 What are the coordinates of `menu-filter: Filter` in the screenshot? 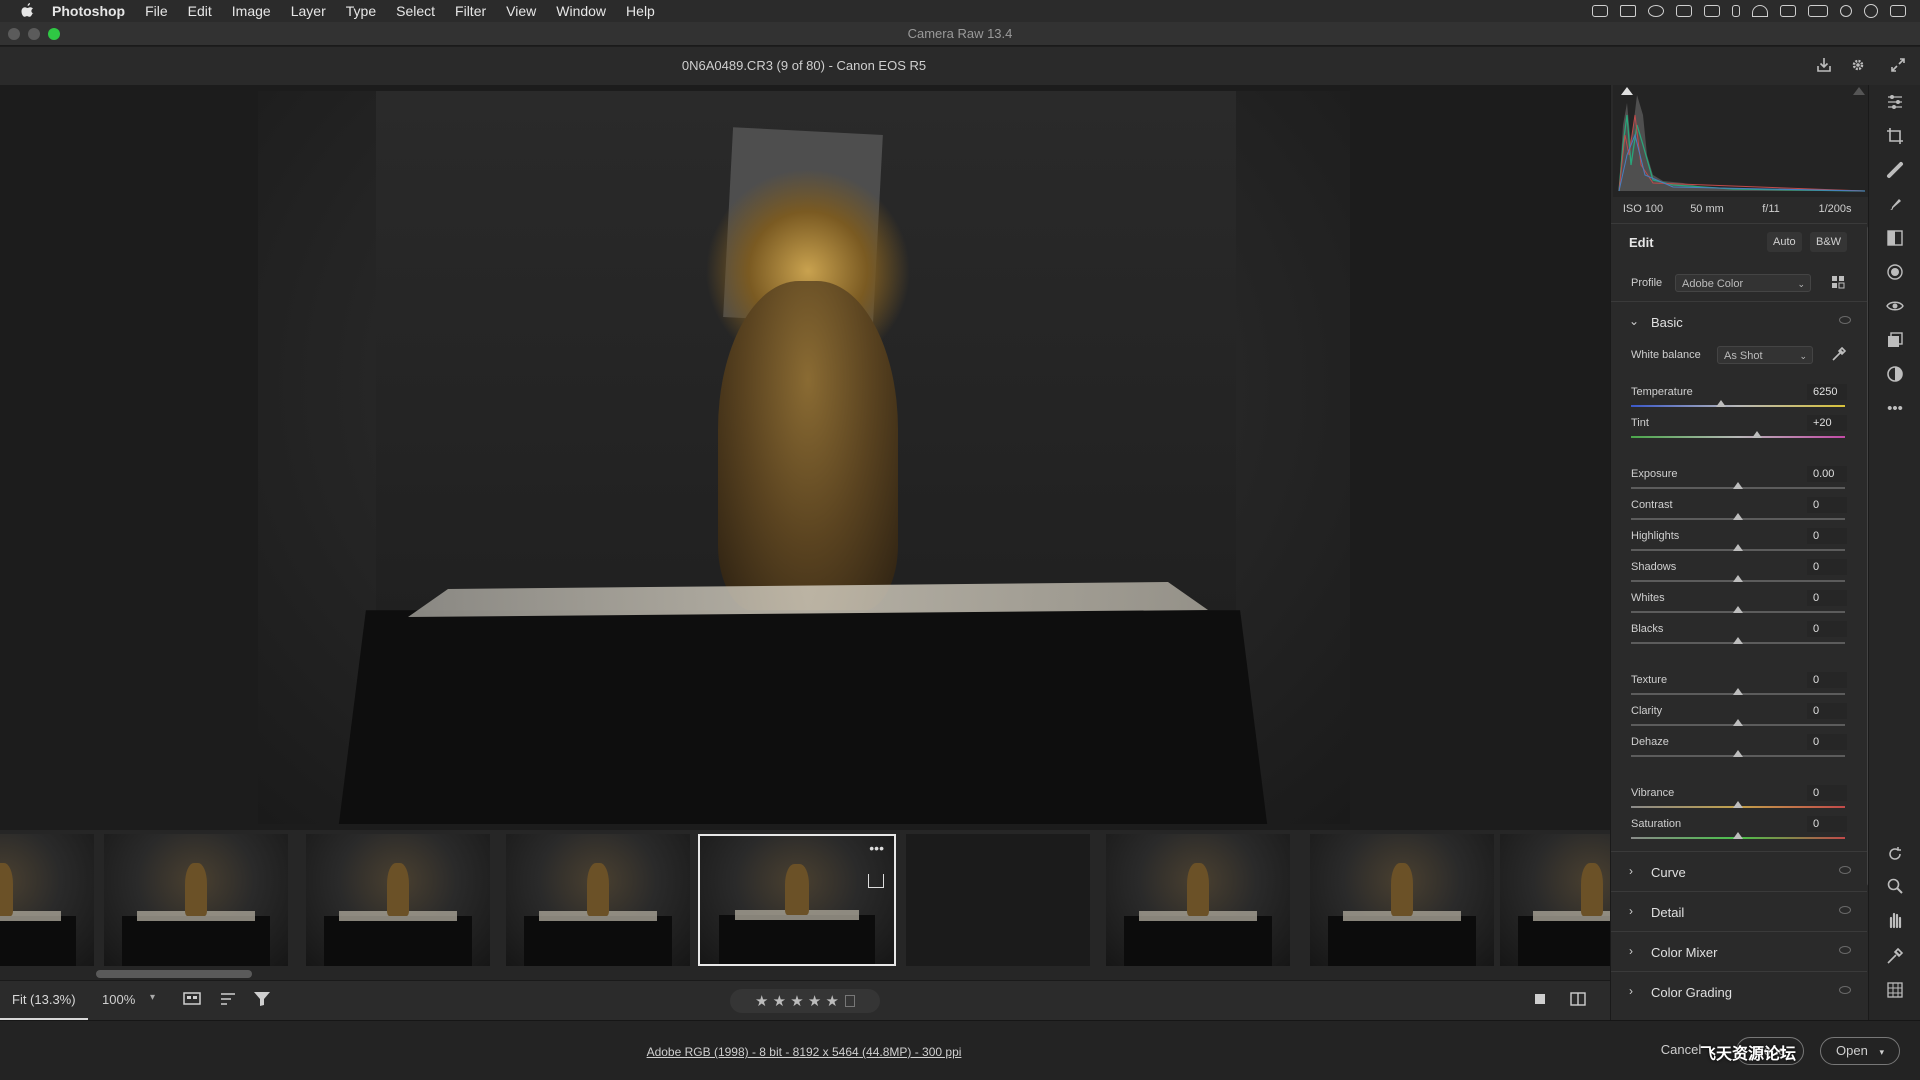 It's located at (470, 11).